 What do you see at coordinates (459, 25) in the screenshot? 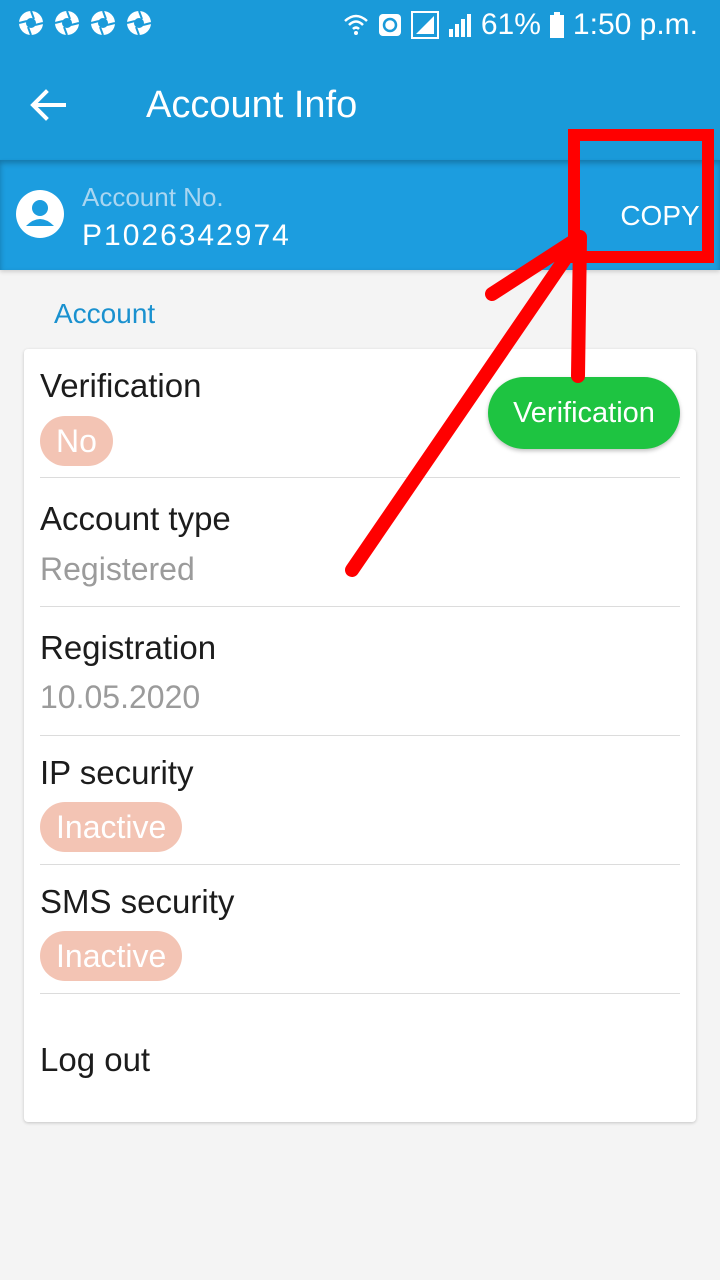
I see `signal-sim2-icon` at bounding box center [459, 25].